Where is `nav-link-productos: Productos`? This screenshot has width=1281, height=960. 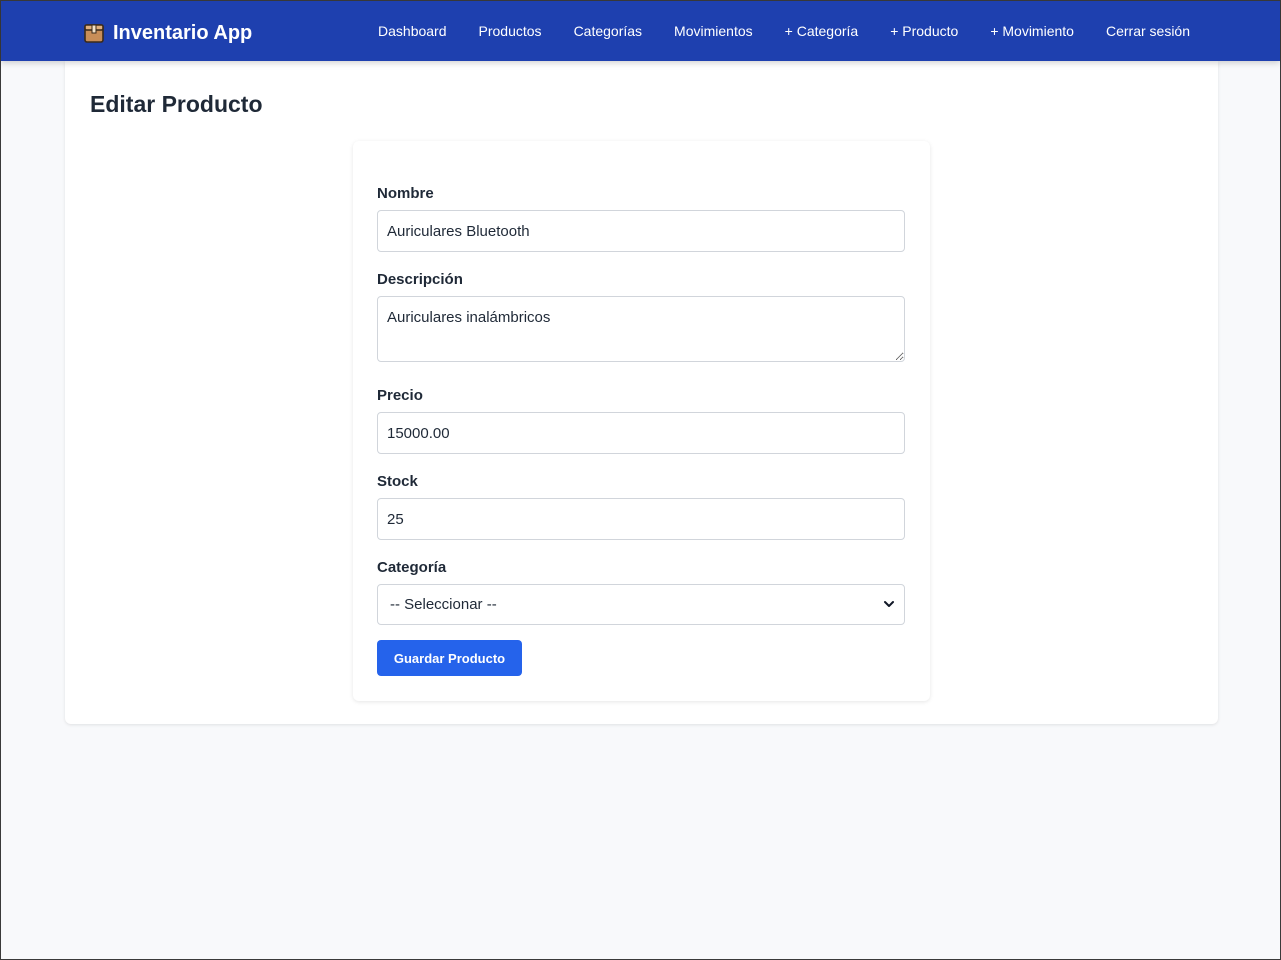
nav-link-productos: Productos is located at coordinates (510, 31).